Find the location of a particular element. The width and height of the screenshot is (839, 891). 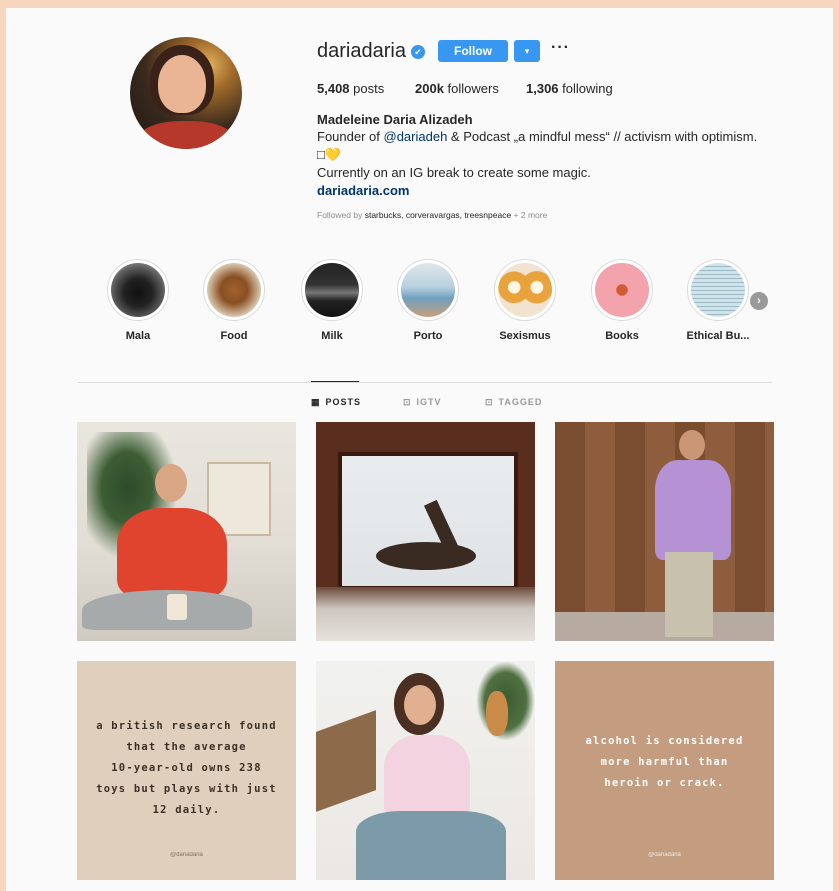

posts-count: 5,408 is located at coordinates (333, 88).